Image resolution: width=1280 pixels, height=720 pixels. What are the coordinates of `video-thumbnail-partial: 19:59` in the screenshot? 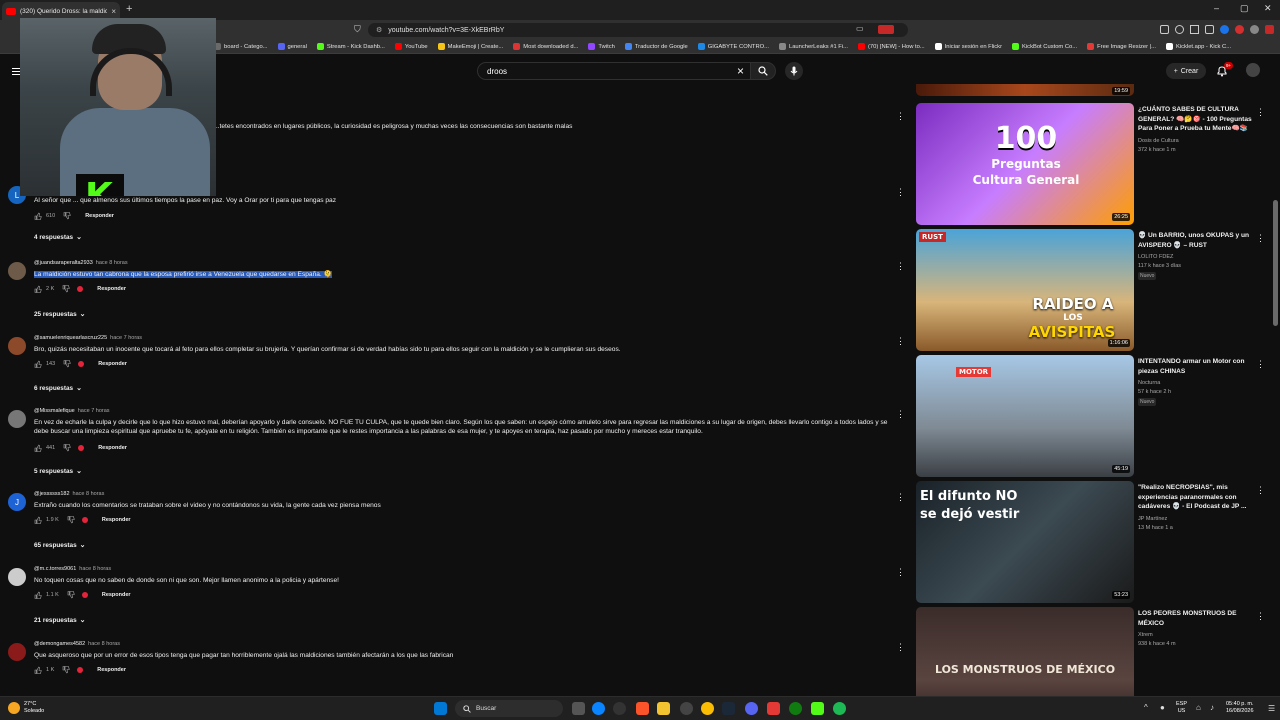 It's located at (1025, 90).